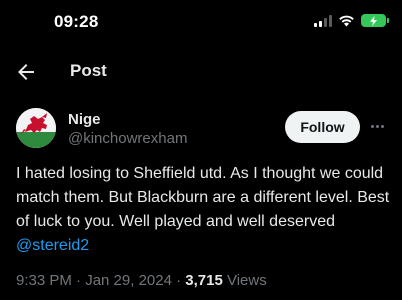  Describe the element at coordinates (88, 70) in the screenshot. I see `page-title: Post` at that location.